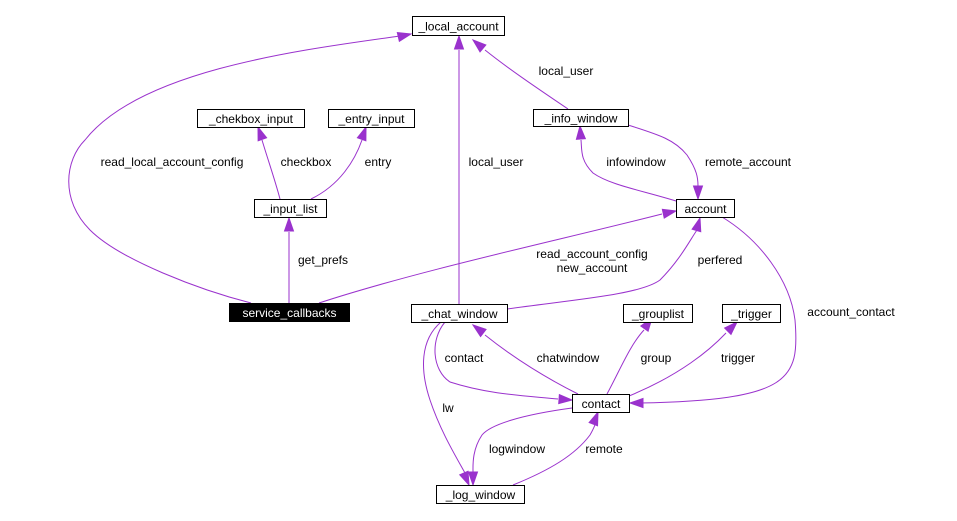 This screenshot has height=521, width=957. Describe the element at coordinates (636, 162) in the screenshot. I see `edge-label: infowindow` at that location.